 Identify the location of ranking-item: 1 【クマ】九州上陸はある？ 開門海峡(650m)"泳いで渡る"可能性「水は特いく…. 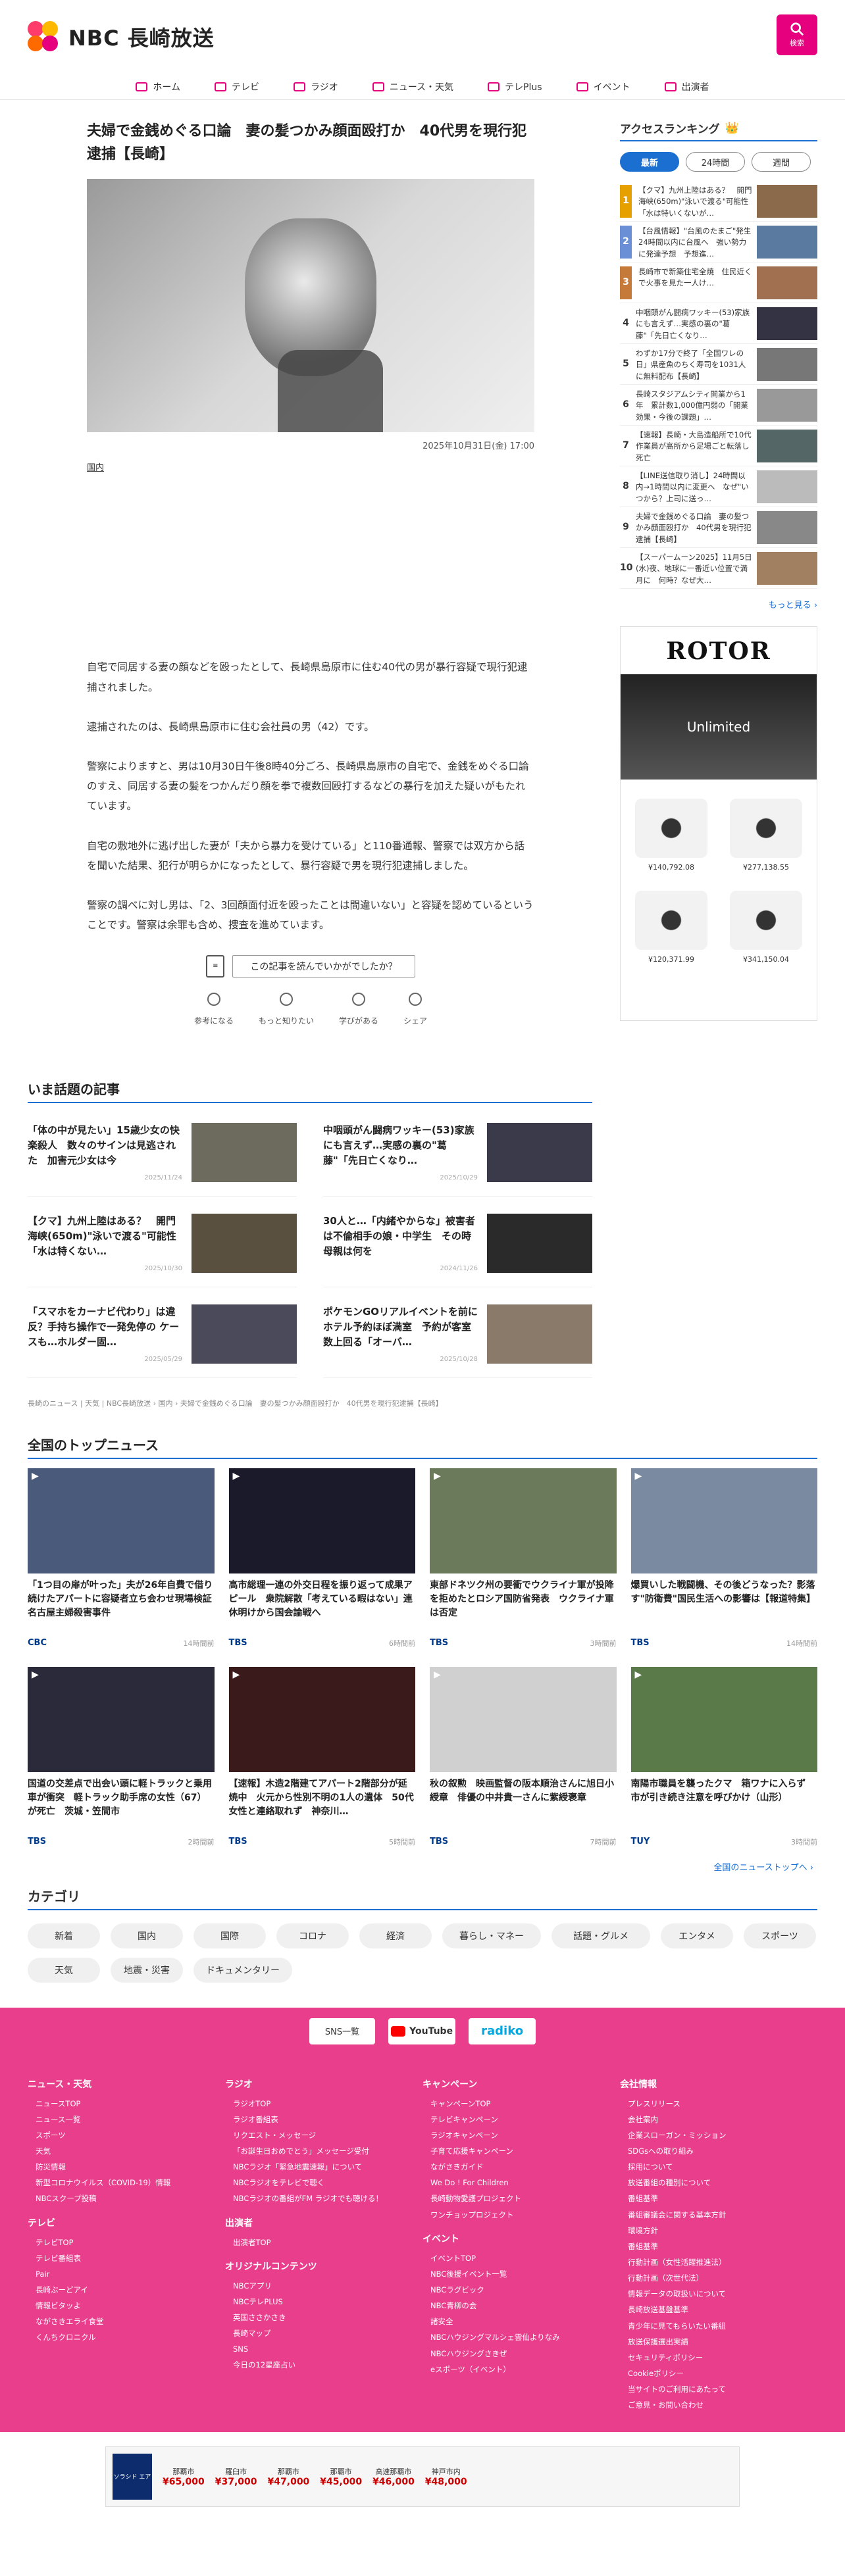
(718, 201).